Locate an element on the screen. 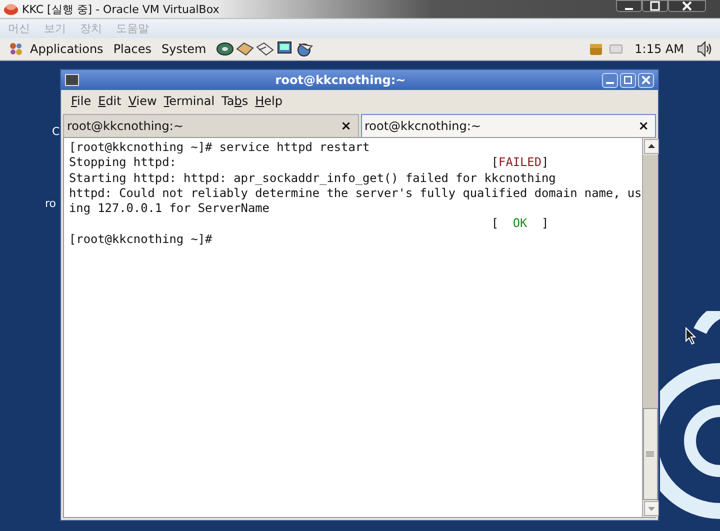  terminal-line: httpd: Could not reliably determine the server's fully qualified domain name, us is located at coordinates (355, 193).